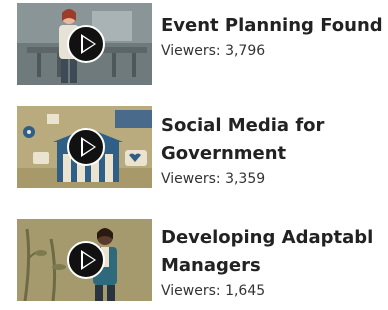 The image size is (388, 310). Describe the element at coordinates (274, 179) in the screenshot. I see `viewer-count: Viewers: 3,359` at that location.